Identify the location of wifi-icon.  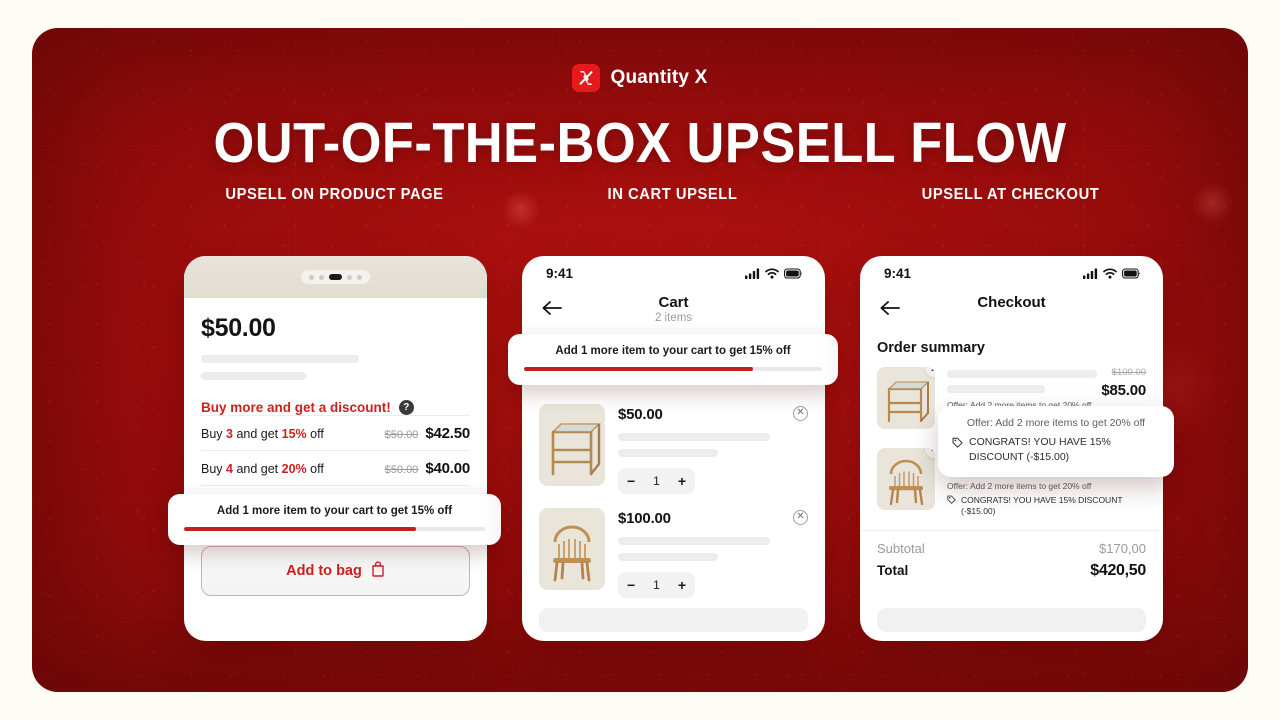
(1110, 273).